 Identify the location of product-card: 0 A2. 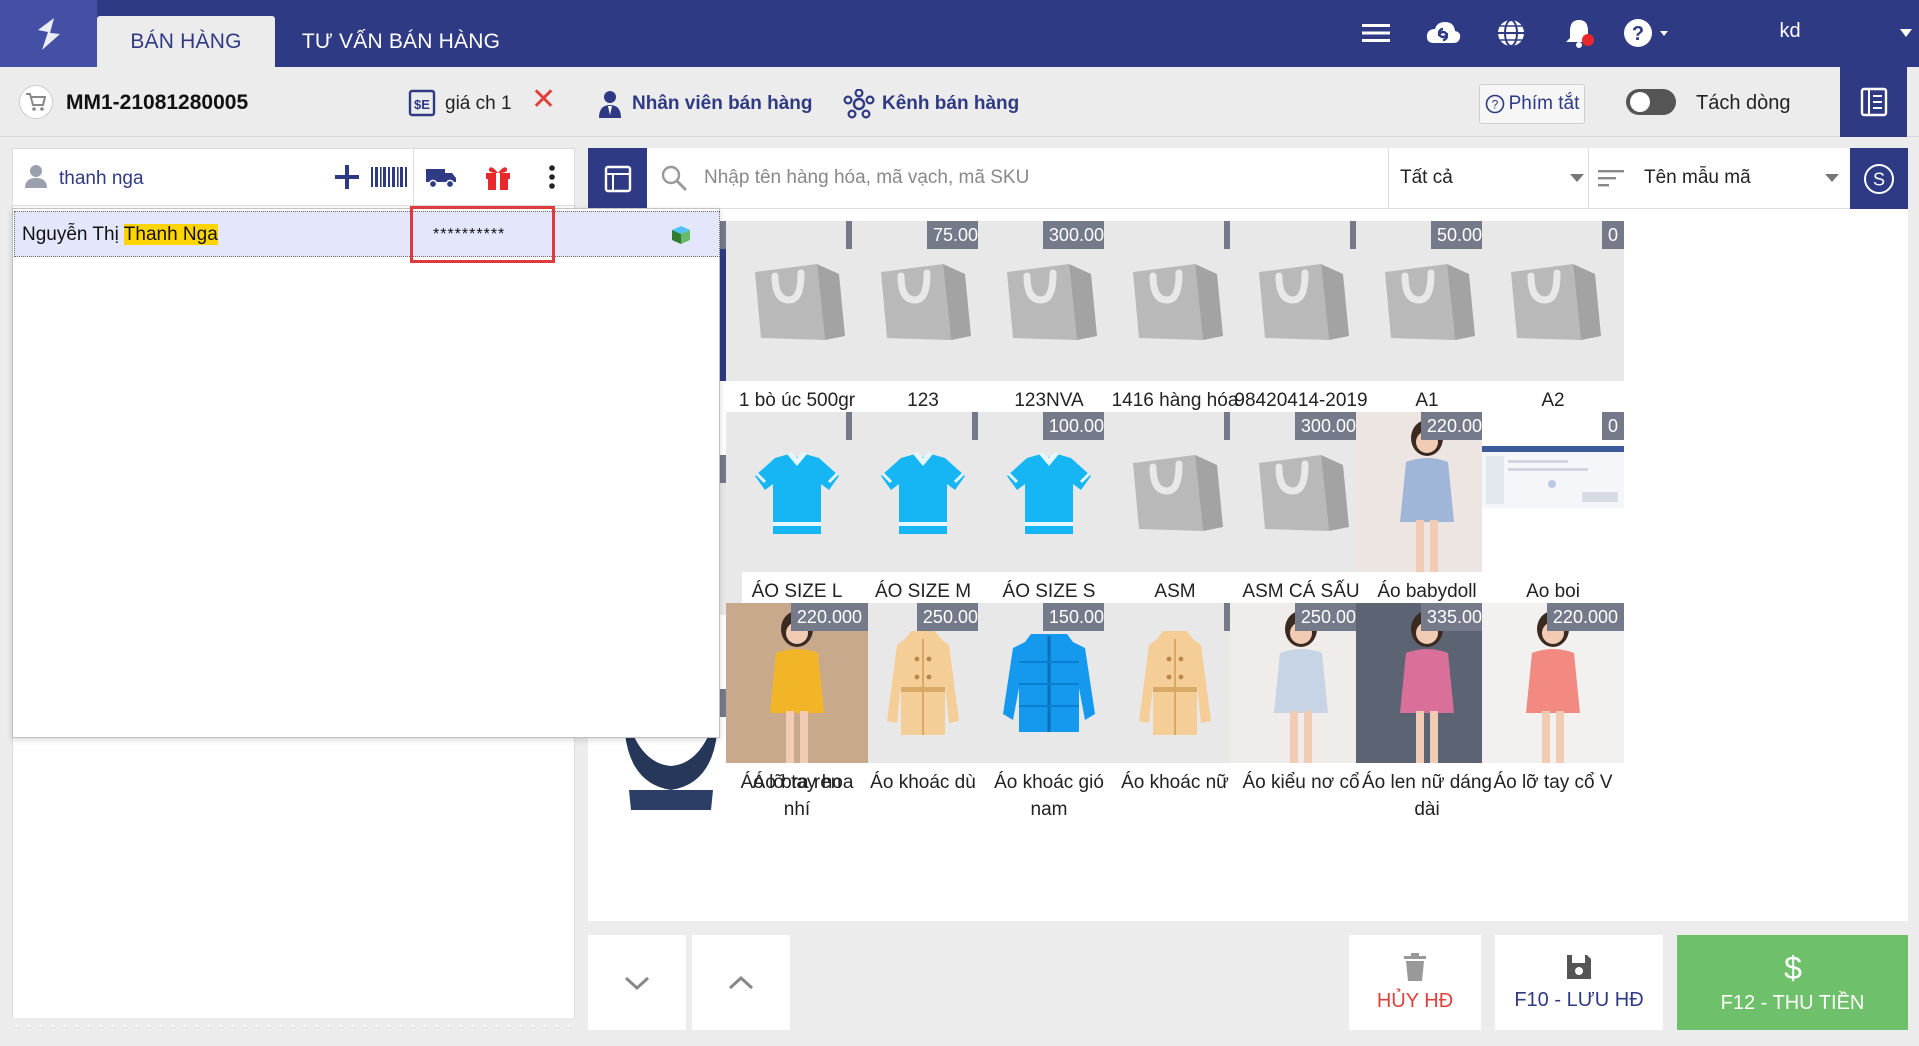
(1553, 317).